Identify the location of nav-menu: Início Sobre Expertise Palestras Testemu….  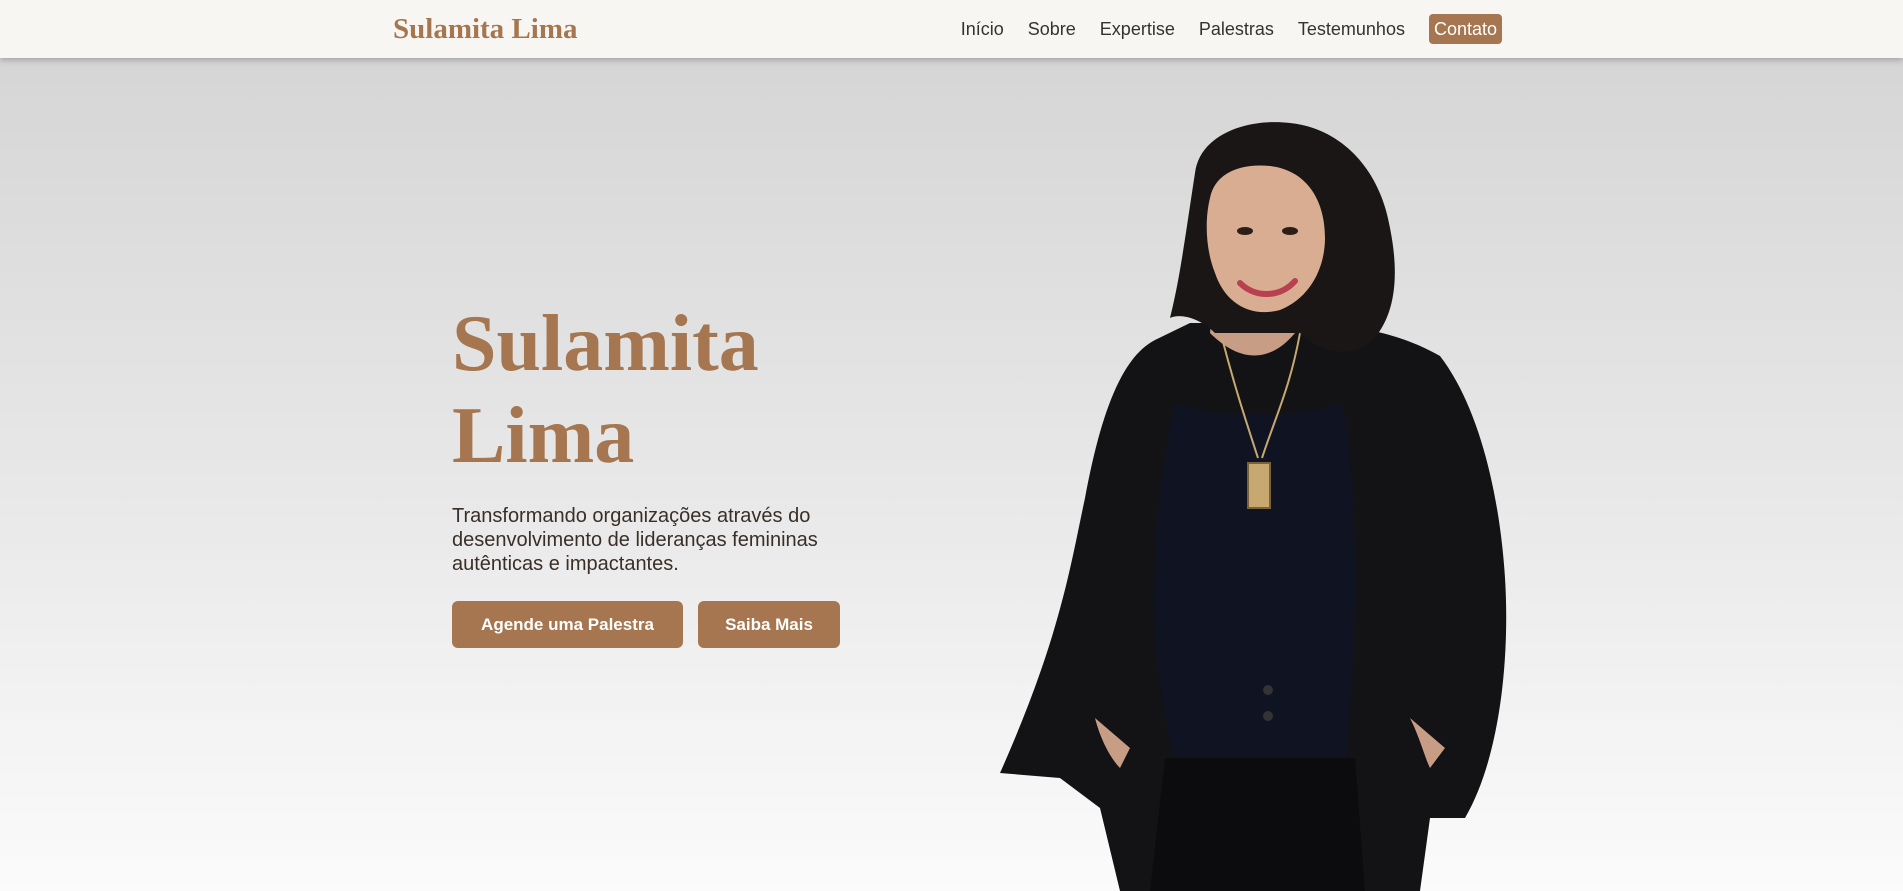
(1231, 29).